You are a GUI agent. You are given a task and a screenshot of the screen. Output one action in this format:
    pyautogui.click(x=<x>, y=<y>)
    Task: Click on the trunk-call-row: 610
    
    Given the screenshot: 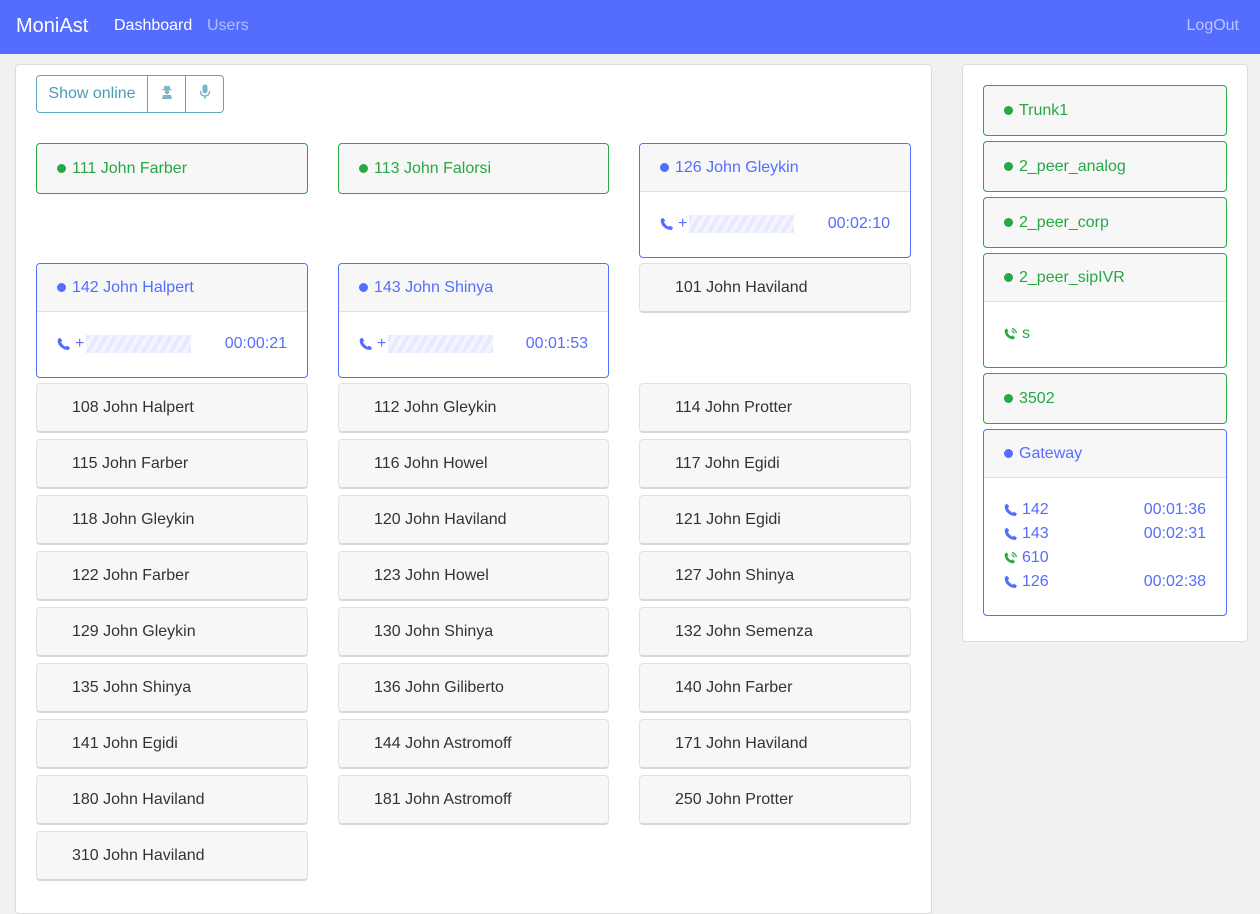 What is the action you would take?
    pyautogui.click(x=1105, y=558)
    